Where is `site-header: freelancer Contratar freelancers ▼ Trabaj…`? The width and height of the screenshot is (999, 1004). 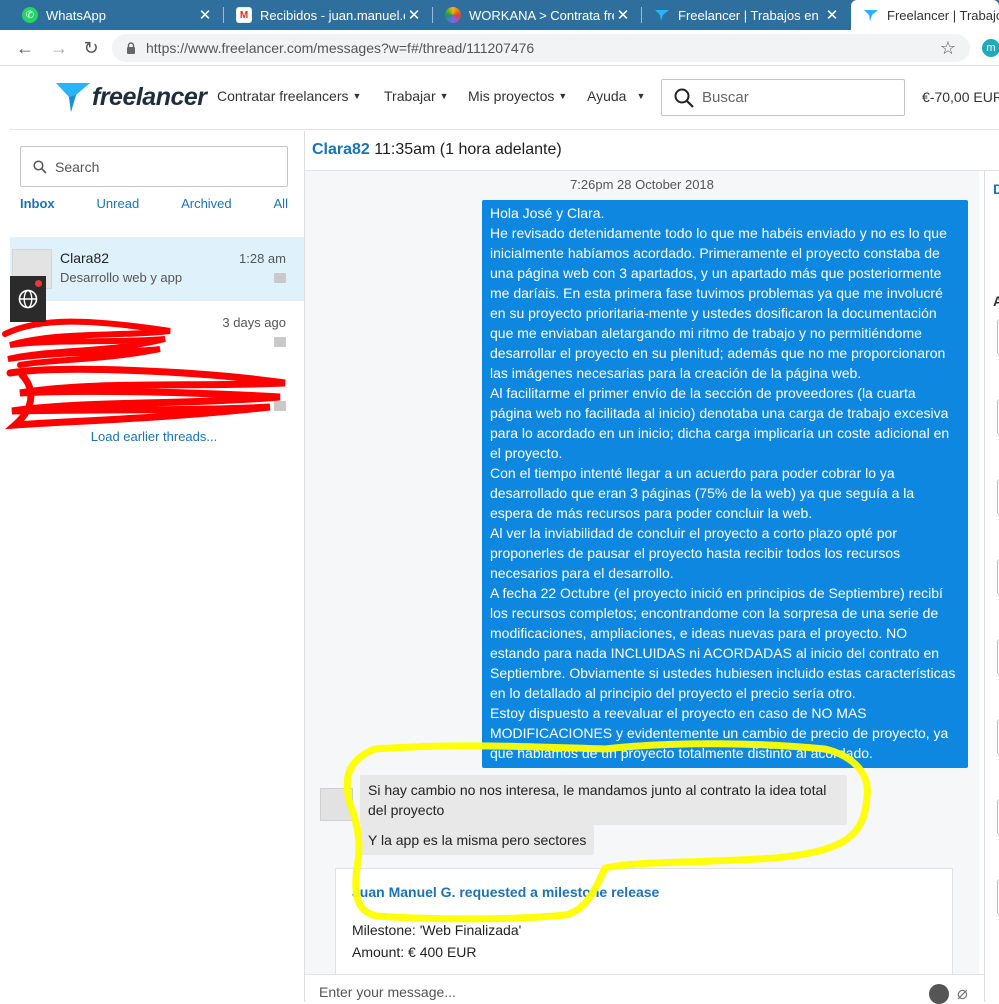
site-header: freelancer Contratar freelancers ▼ Trabaj… is located at coordinates (504, 98).